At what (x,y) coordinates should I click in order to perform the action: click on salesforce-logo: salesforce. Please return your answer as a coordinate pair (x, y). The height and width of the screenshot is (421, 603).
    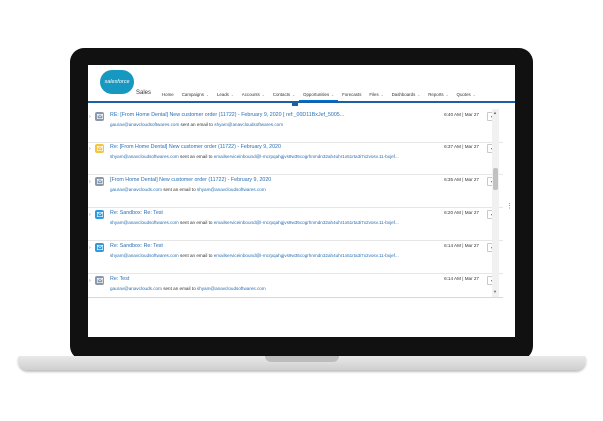
    Looking at the image, I should click on (117, 82).